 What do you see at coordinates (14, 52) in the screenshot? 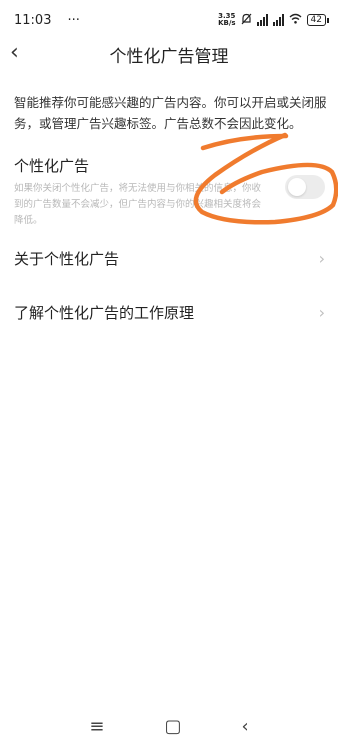
I see `back-arrow-icon: ‹` at bounding box center [14, 52].